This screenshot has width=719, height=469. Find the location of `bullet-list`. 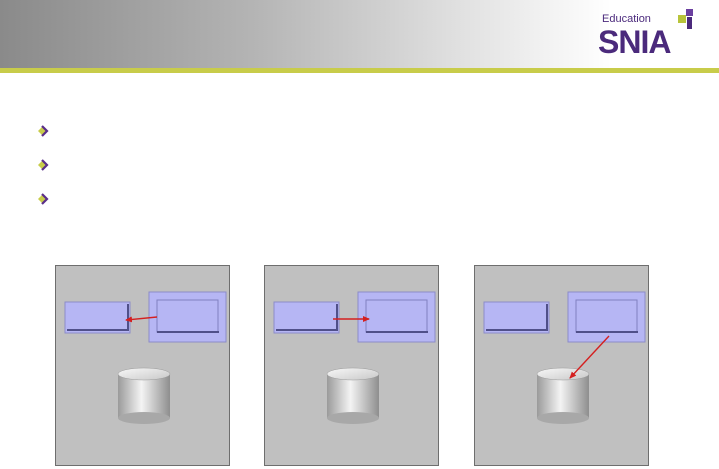

bullet-list is located at coordinates (49, 165).